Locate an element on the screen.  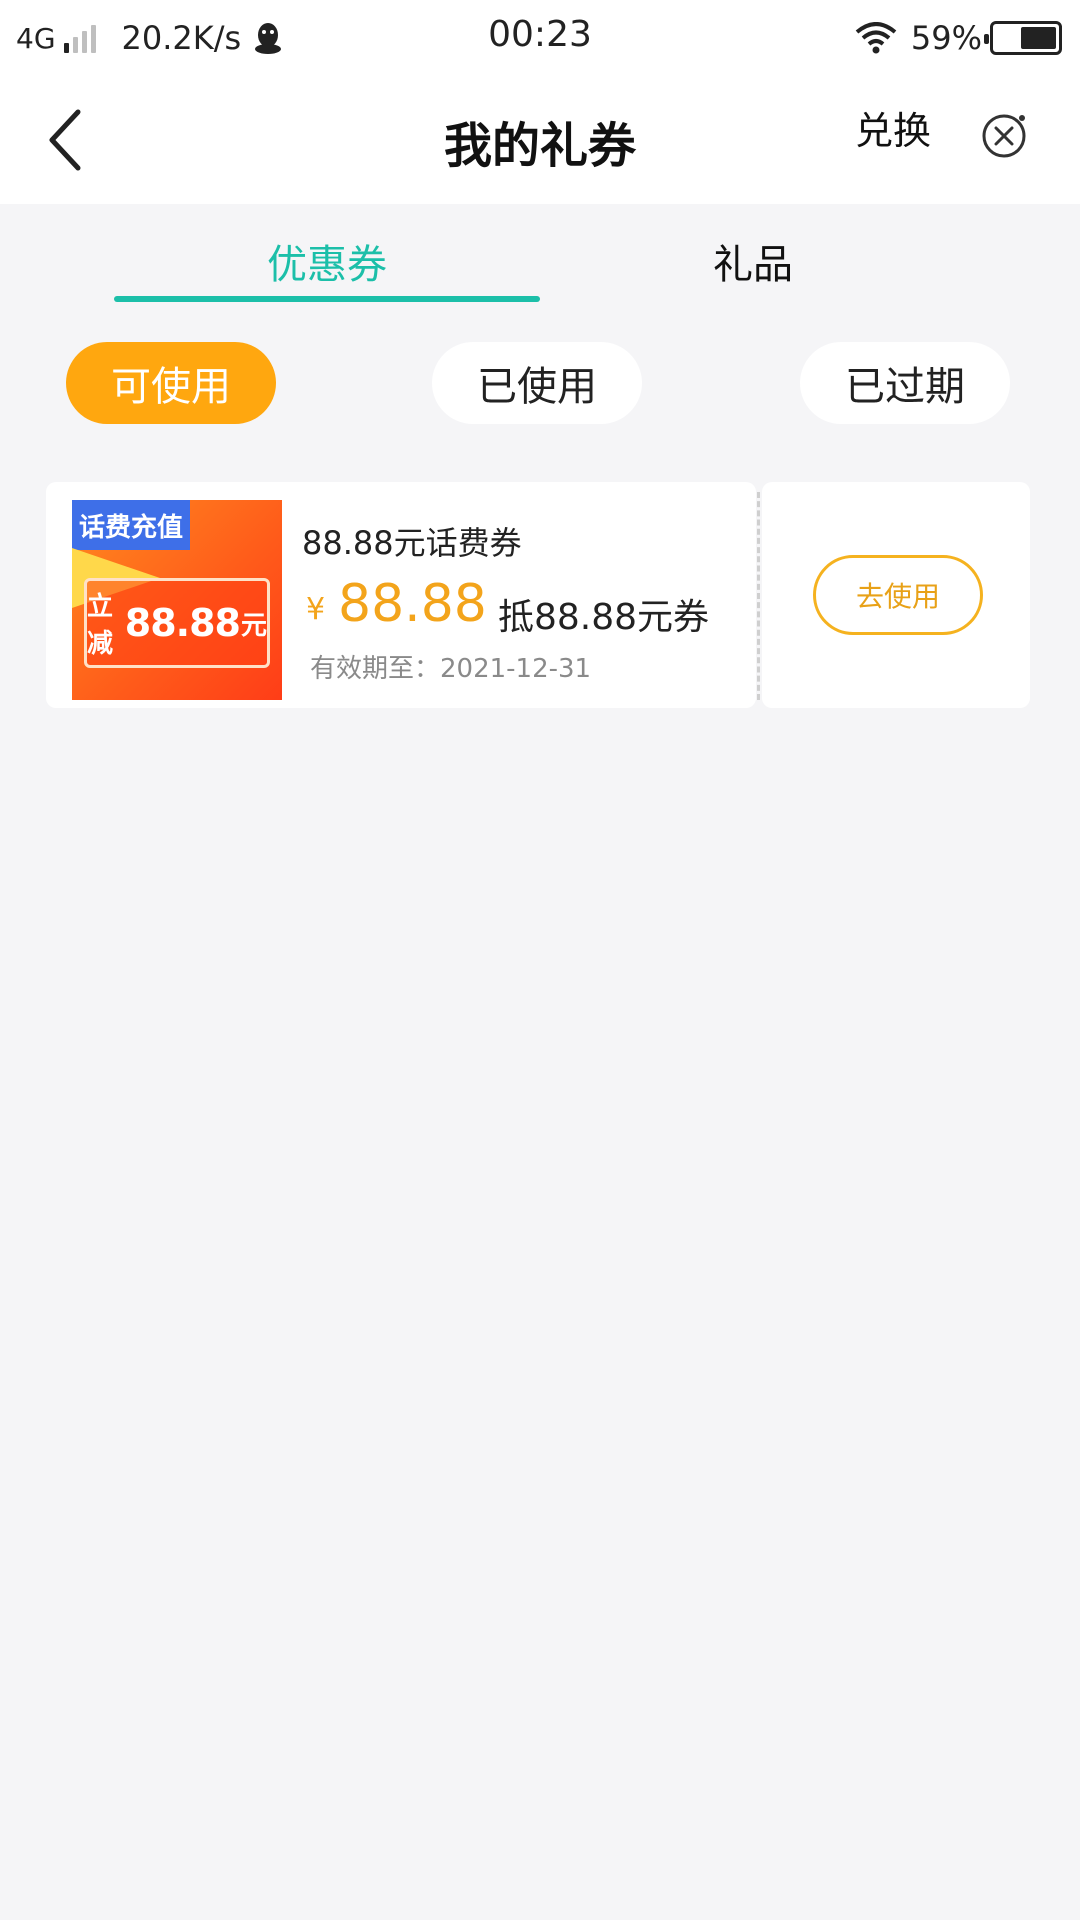
status-filters: 可使用 已使用 已过期 is located at coordinates (540, 383).